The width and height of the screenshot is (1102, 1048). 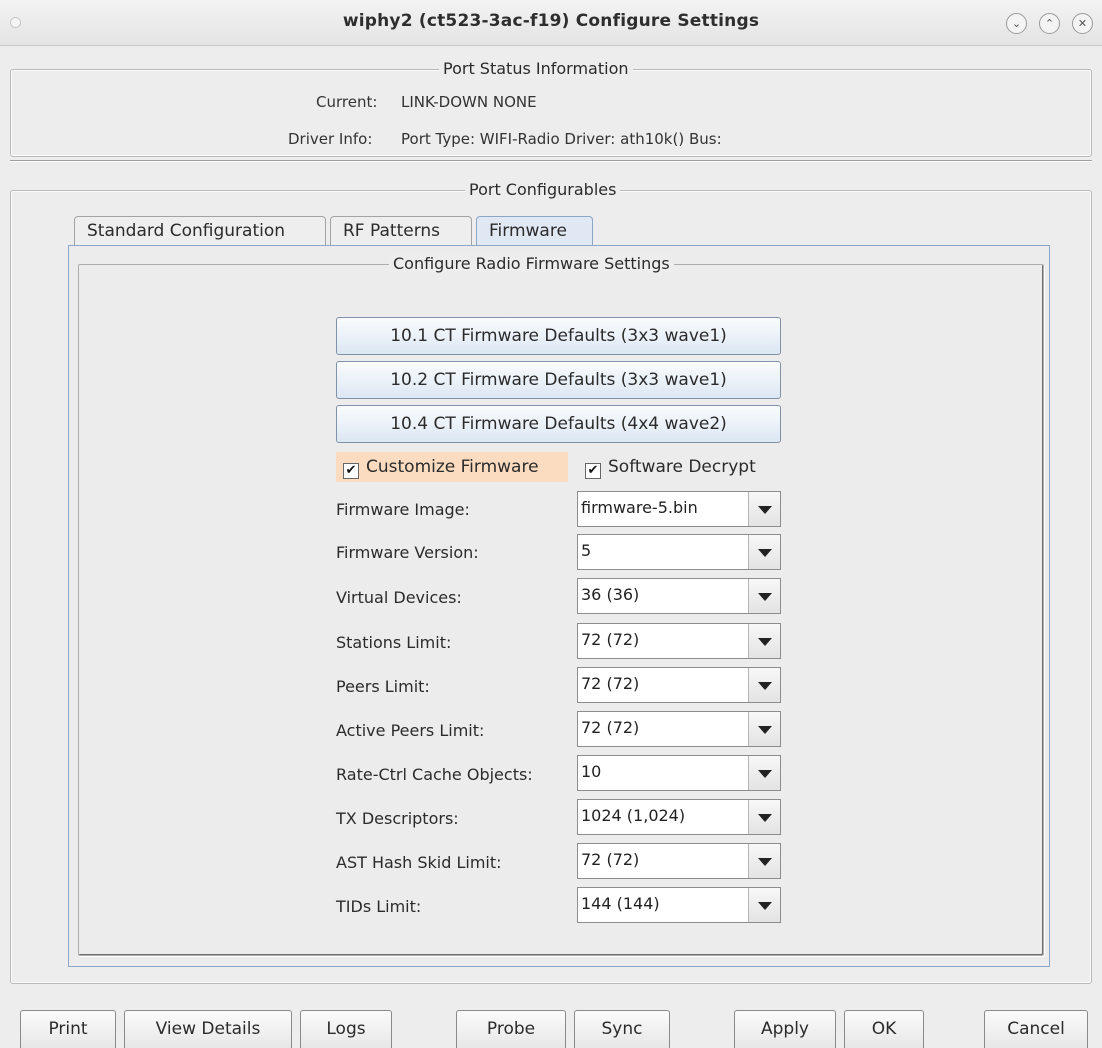 What do you see at coordinates (399, 597) in the screenshot?
I see `virtual-devices-label: Virtual Devices:` at bounding box center [399, 597].